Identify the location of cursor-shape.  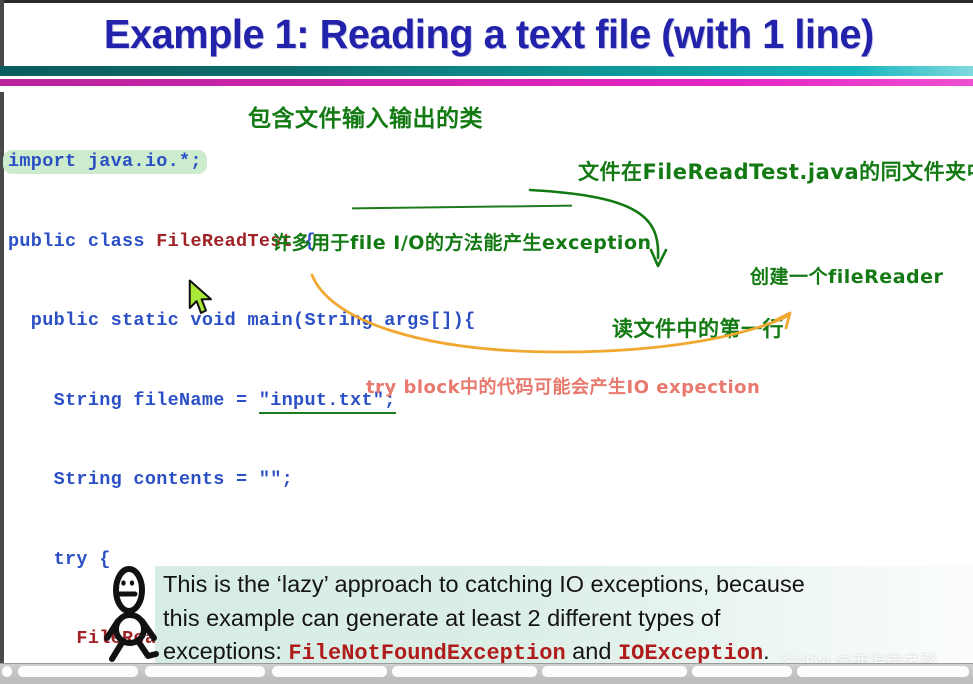
(200, 296).